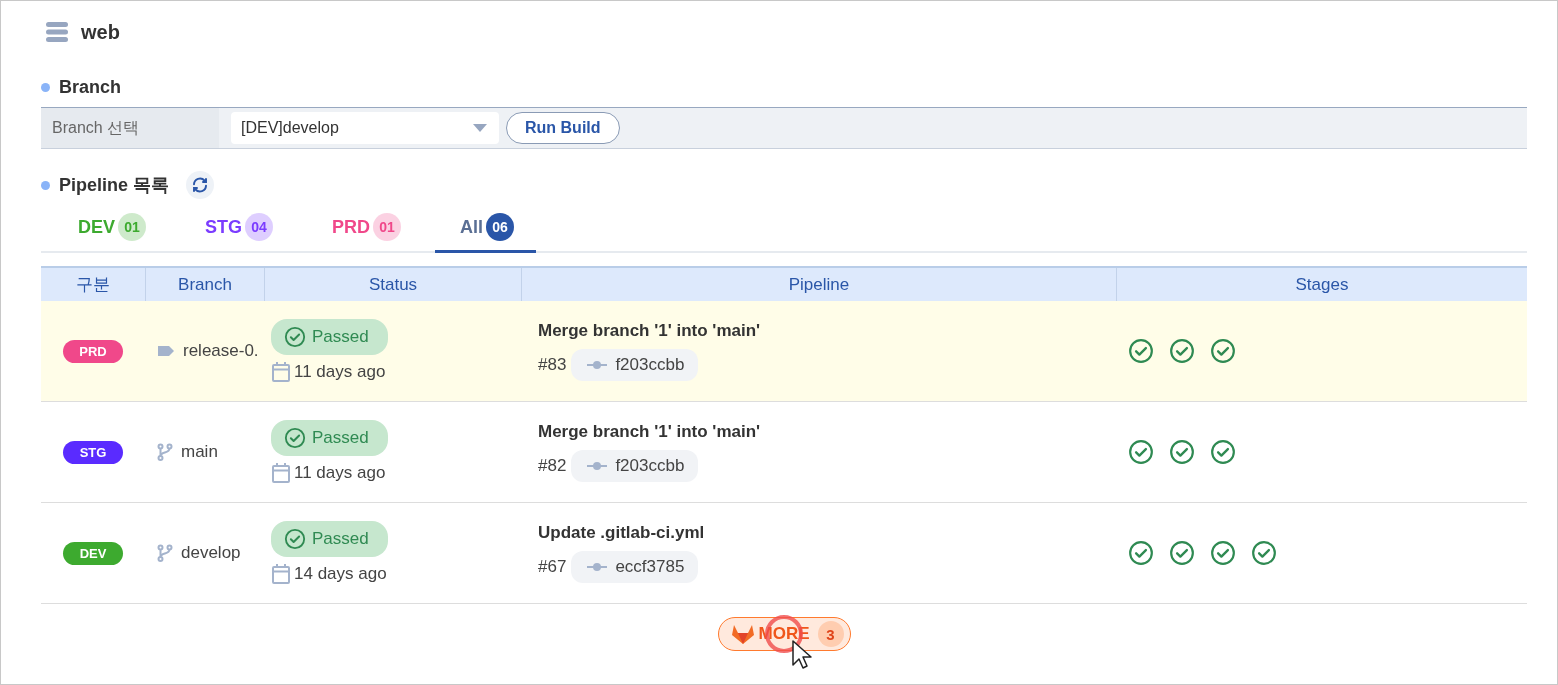 Image resolution: width=1558 pixels, height=685 pixels. I want to click on pipeline-row: STG main Passed 11 days ago Merge branch '1' into 'main' #82 f203ccbb, so click(784, 452).